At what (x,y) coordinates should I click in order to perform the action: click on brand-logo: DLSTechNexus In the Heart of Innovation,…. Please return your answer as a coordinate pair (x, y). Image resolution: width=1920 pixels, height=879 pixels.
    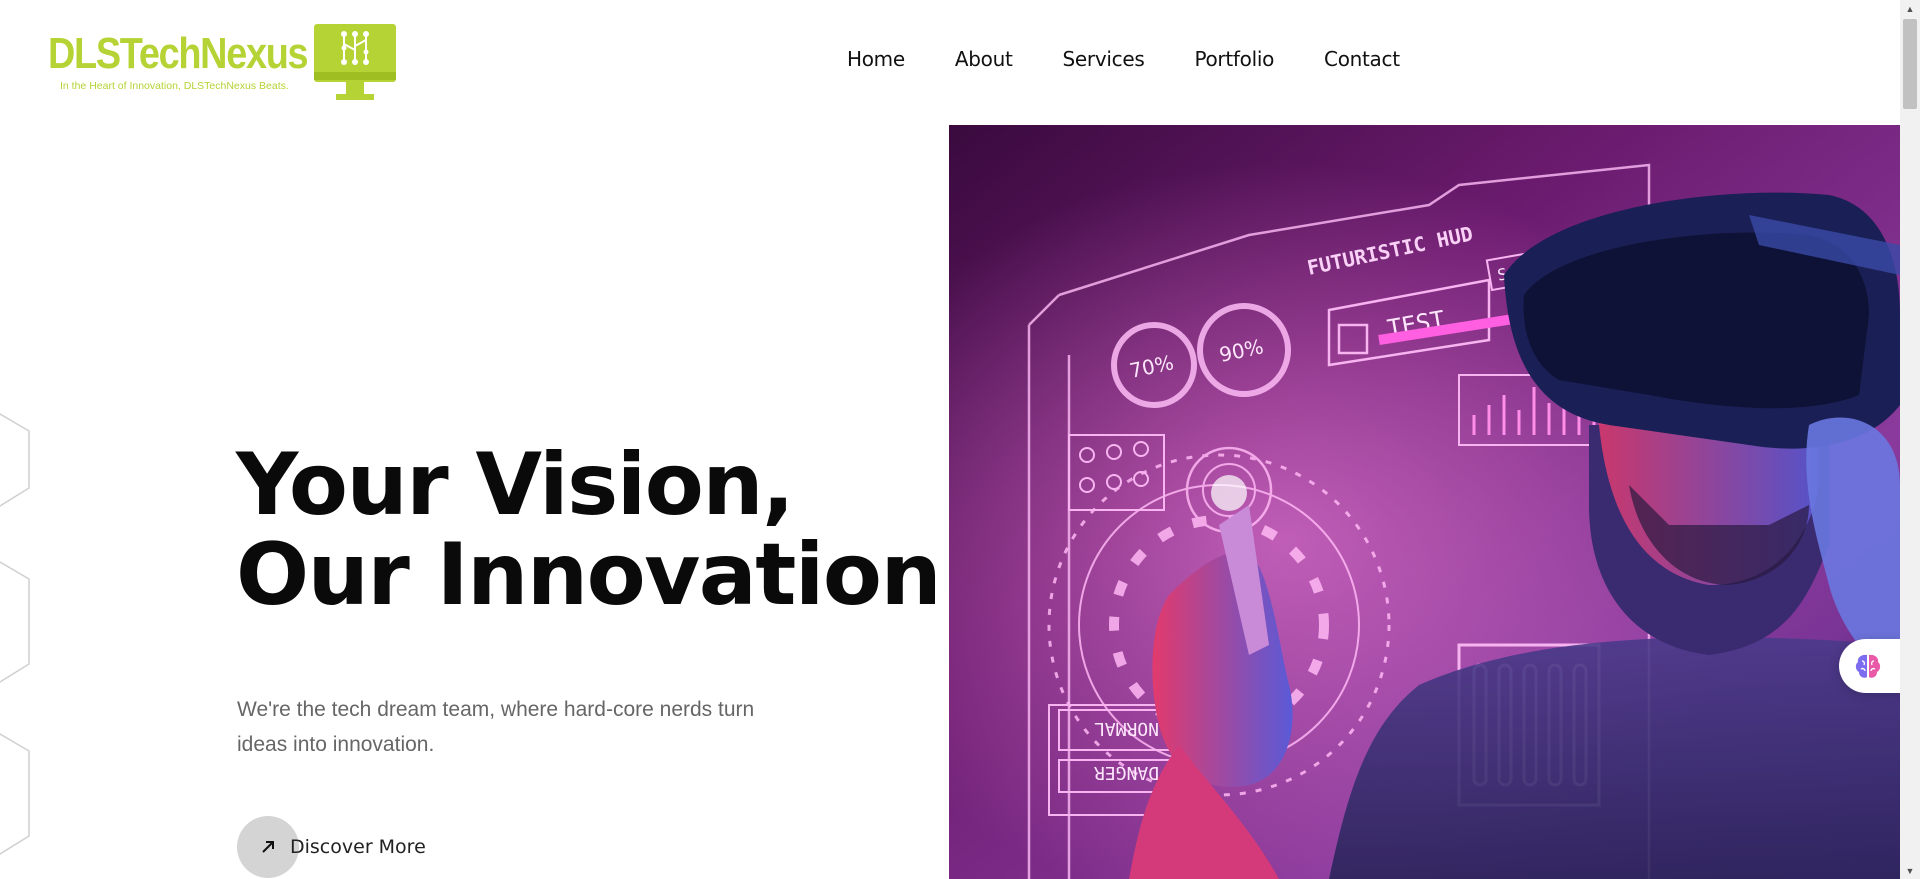
    Looking at the image, I should click on (223, 63).